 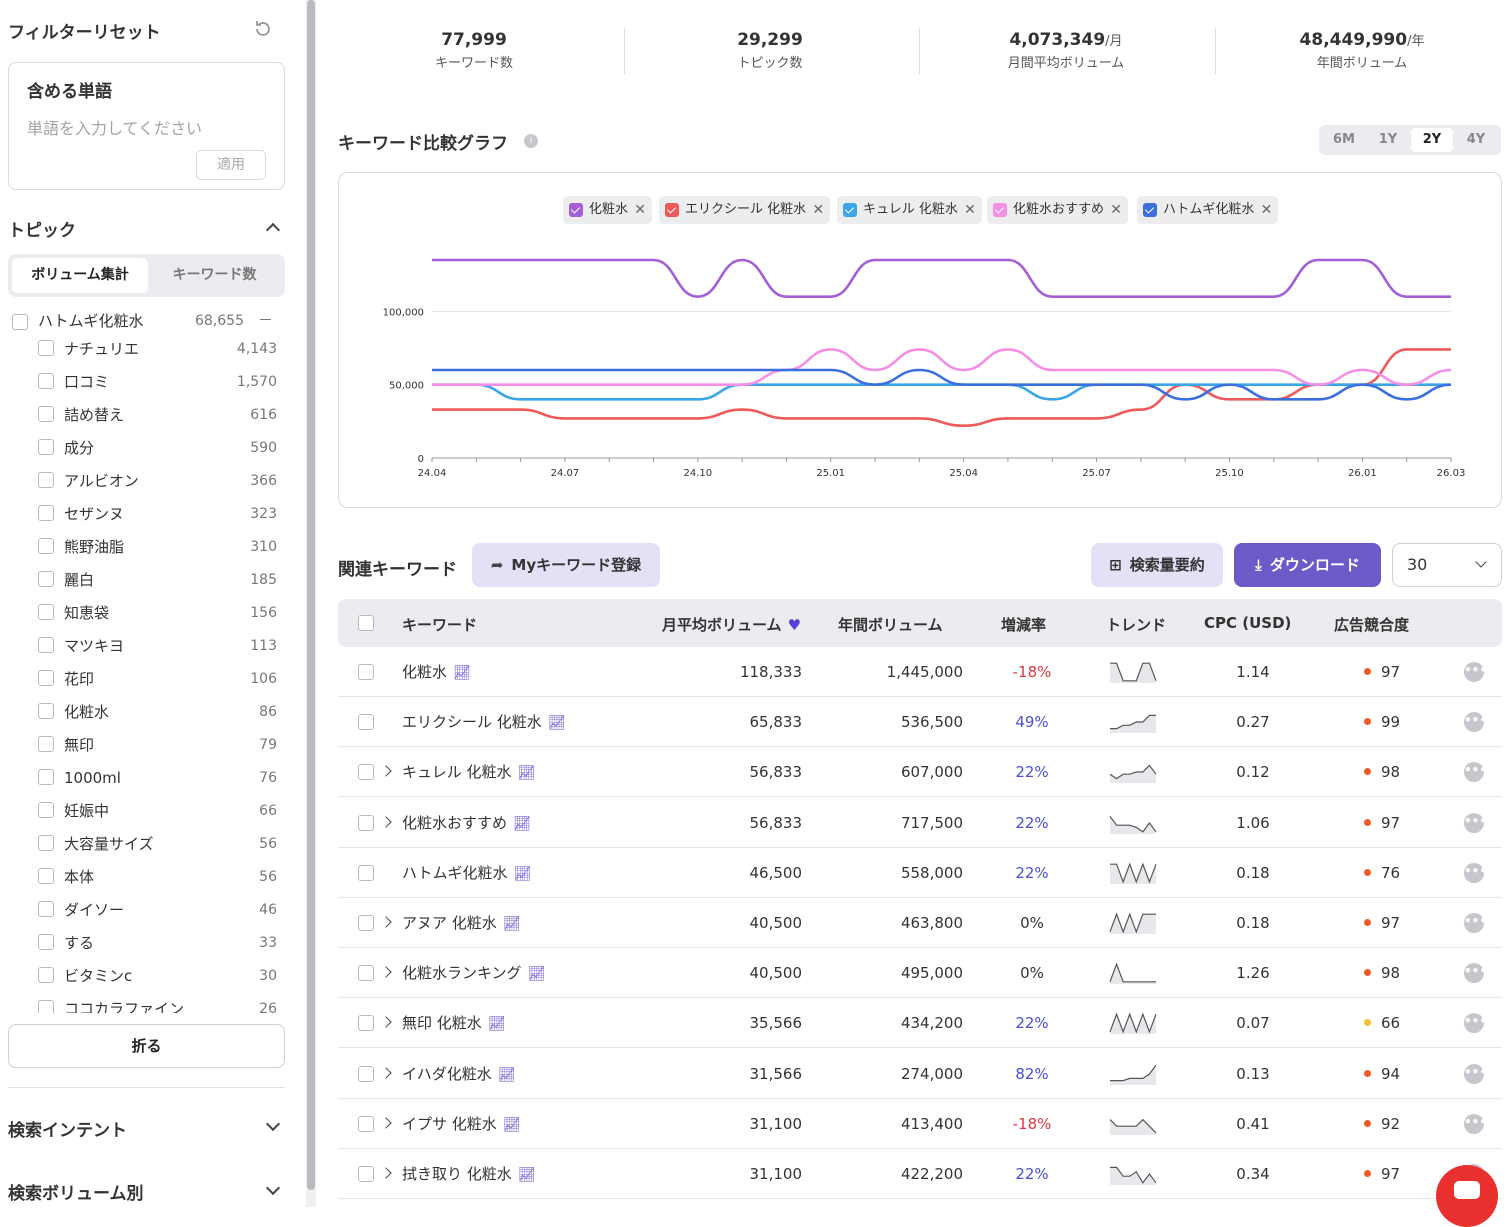 I want to click on info-icon: i, so click(x=531, y=141).